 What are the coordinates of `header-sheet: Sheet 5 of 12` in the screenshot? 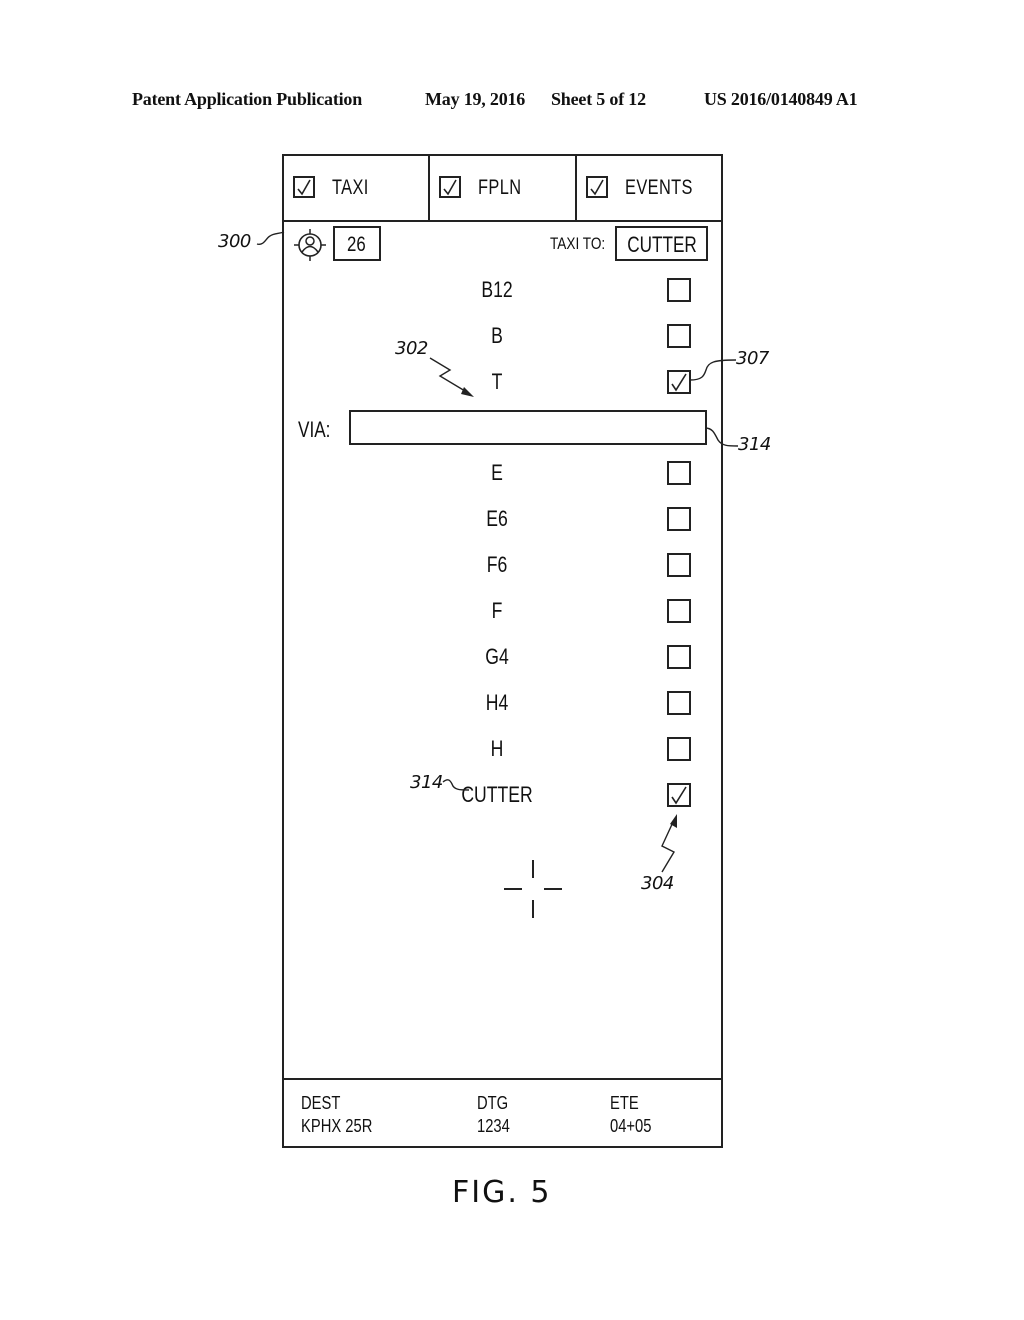 It's located at (598, 99).